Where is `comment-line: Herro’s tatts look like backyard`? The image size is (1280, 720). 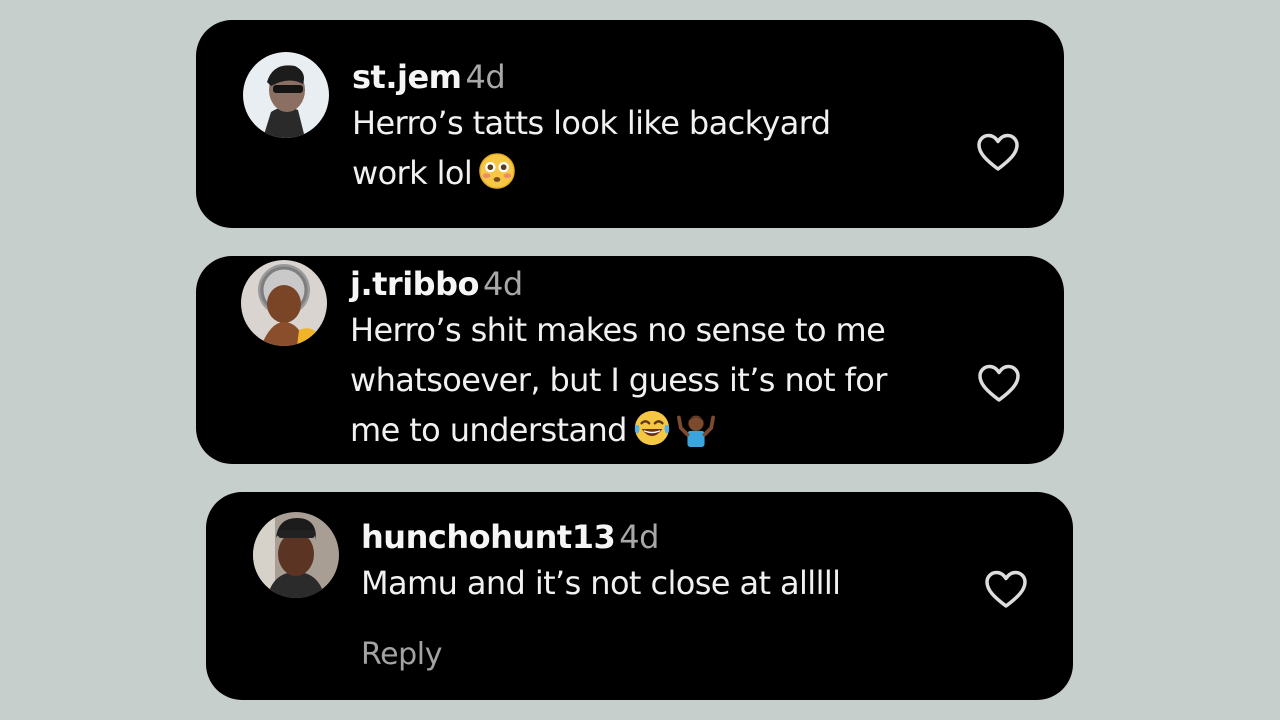
comment-line: Herro’s tatts look like backyard is located at coordinates (591, 123).